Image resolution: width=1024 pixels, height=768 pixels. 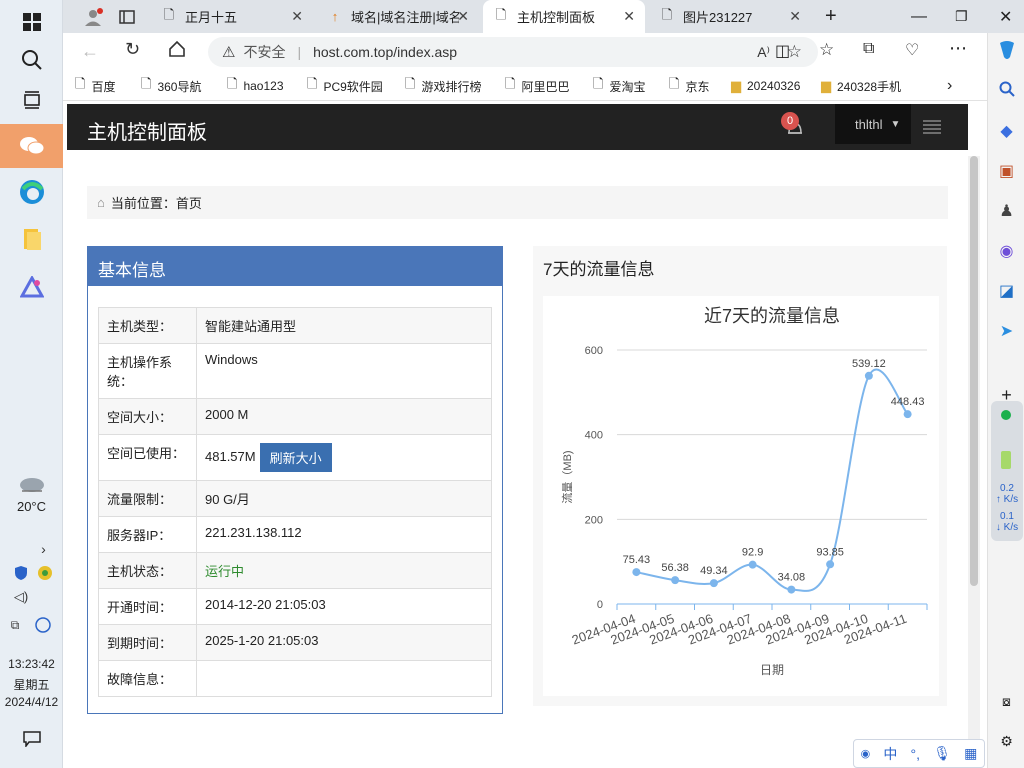 I want to click on site-favicon-icon: ↑, so click(x=335, y=16).